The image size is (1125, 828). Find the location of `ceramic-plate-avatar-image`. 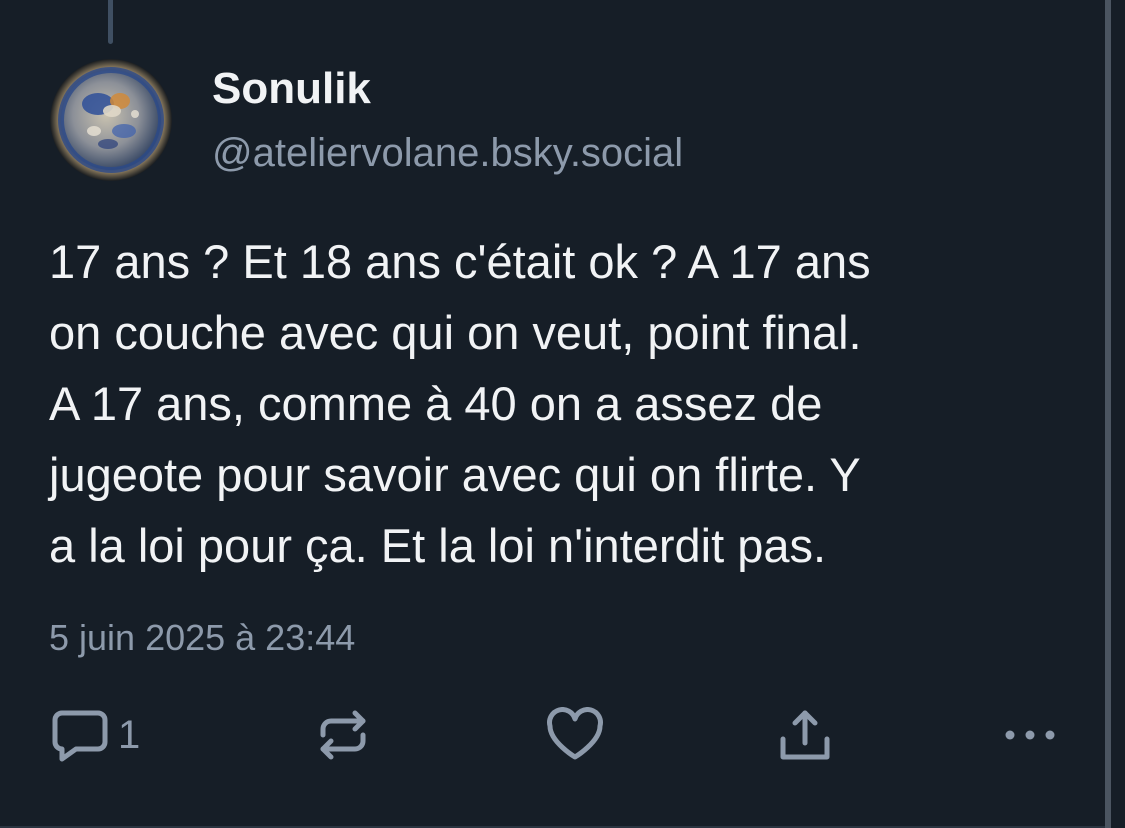

ceramic-plate-avatar-image is located at coordinates (111, 120).